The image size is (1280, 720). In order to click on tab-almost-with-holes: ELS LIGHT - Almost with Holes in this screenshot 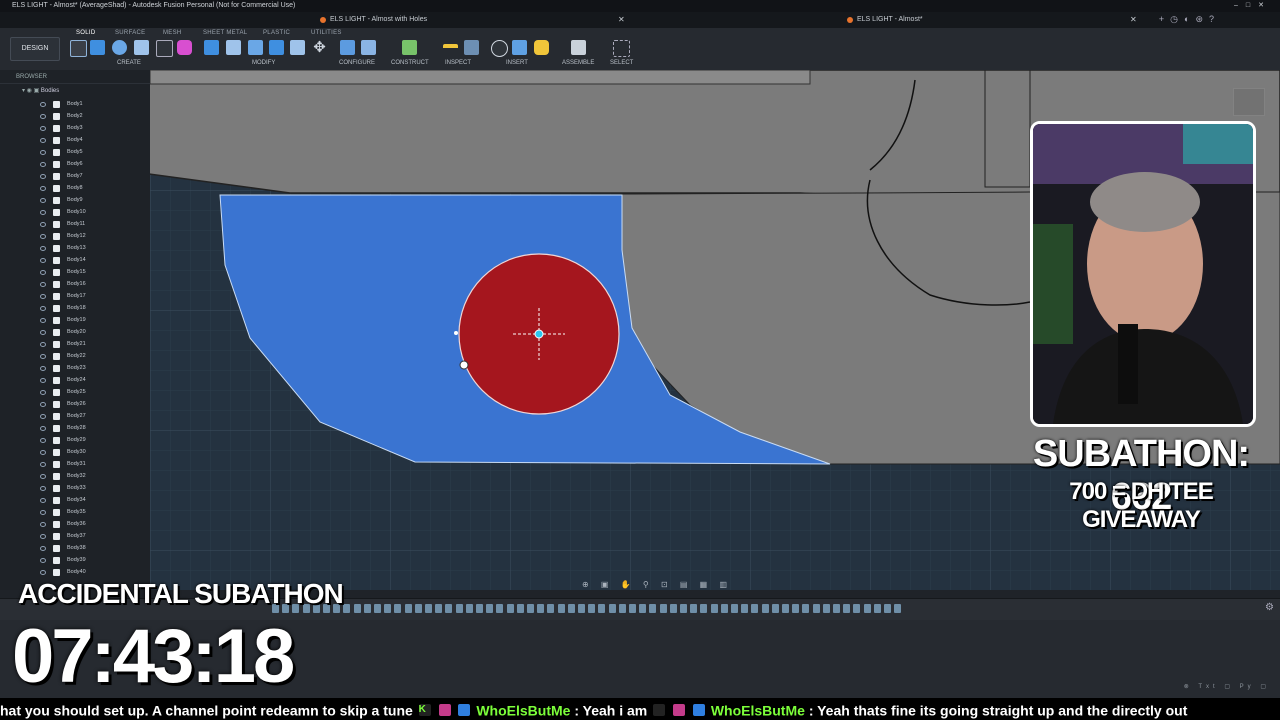, I will do `click(372, 20)`.